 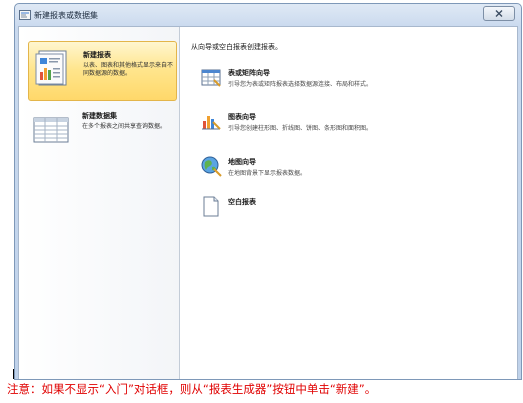 I want to click on blank-report-icon, so click(x=211, y=206).